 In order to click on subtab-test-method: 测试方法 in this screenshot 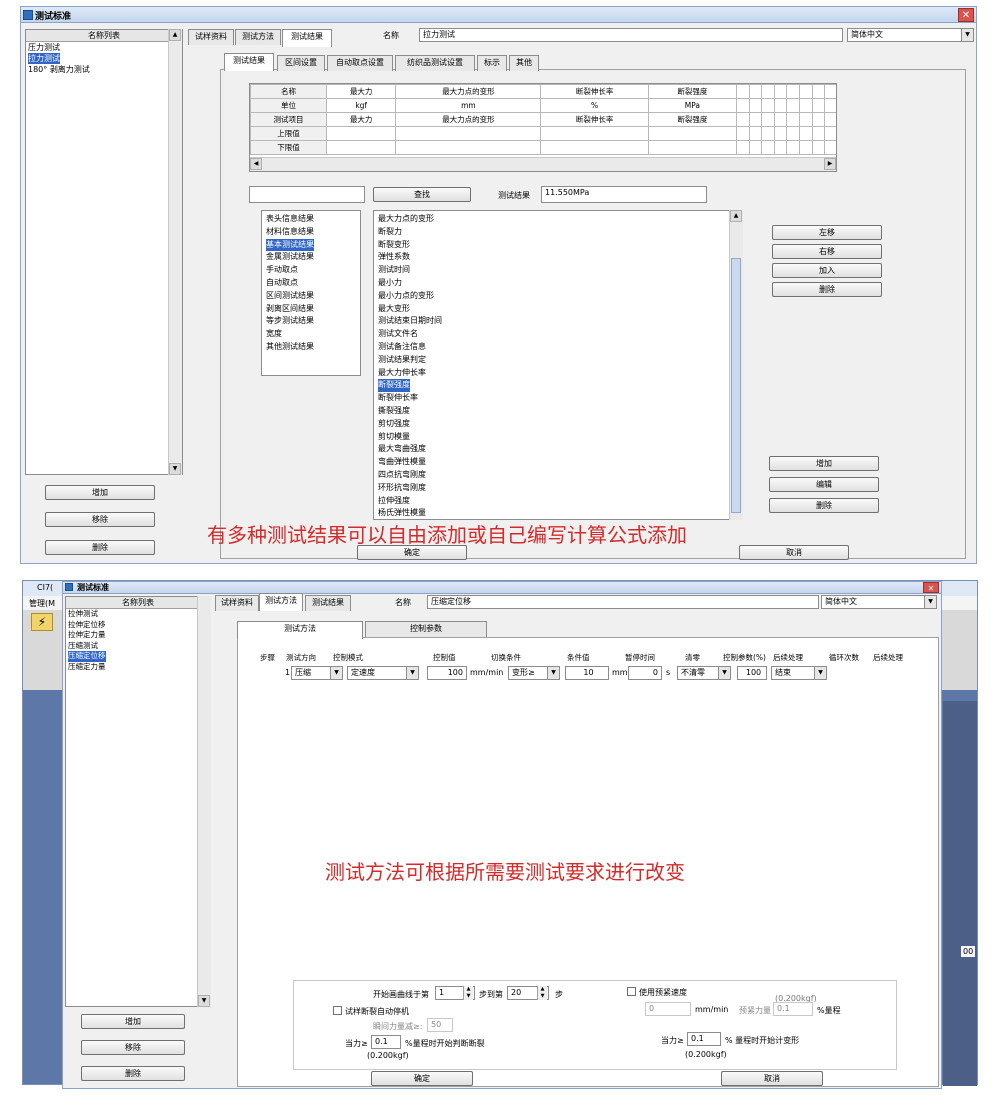, I will do `click(300, 630)`.